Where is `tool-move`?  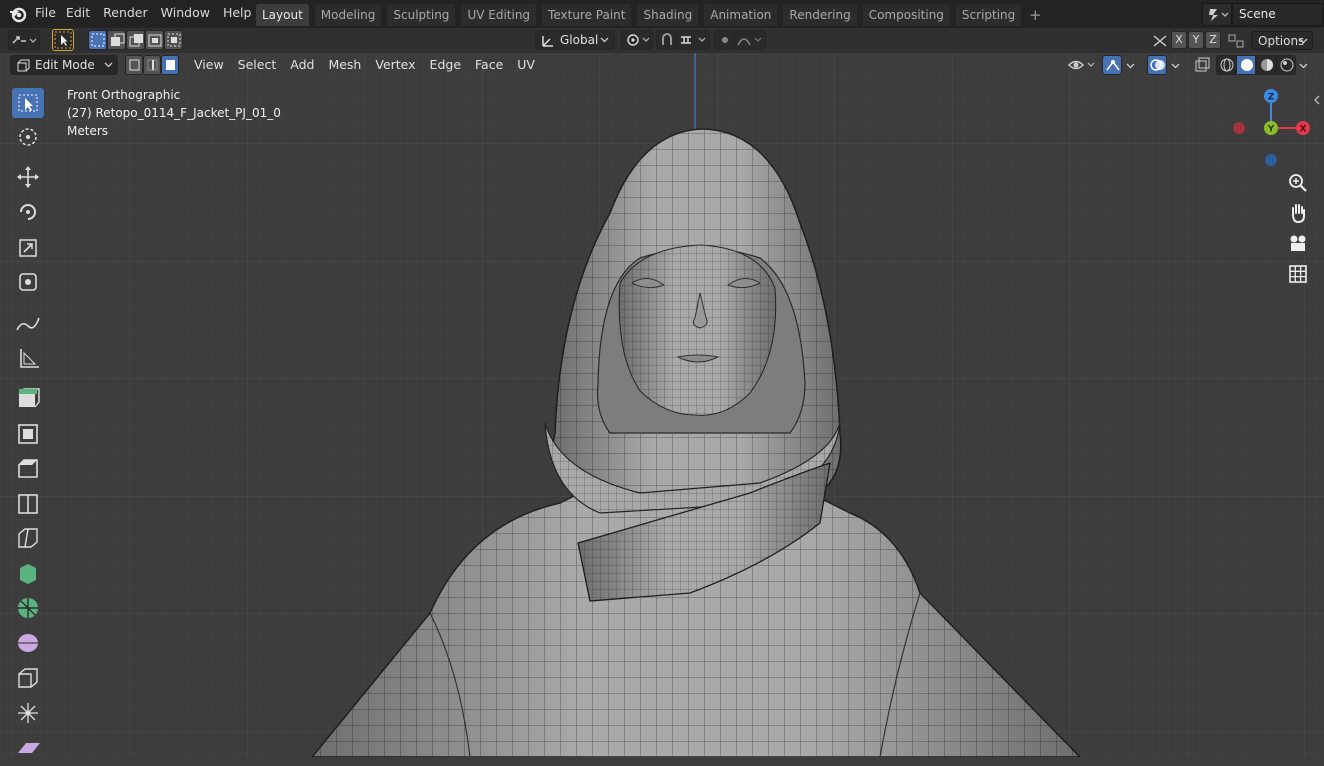 tool-move is located at coordinates (28, 177).